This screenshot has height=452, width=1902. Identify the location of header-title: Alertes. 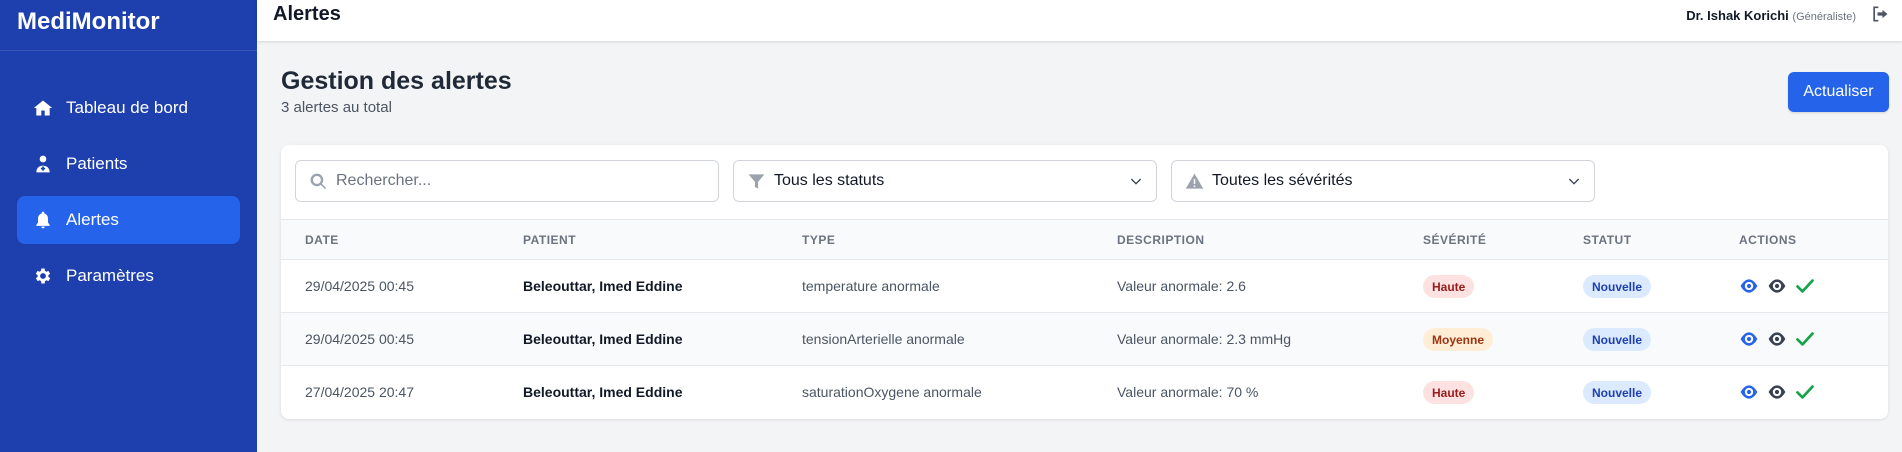
(307, 14).